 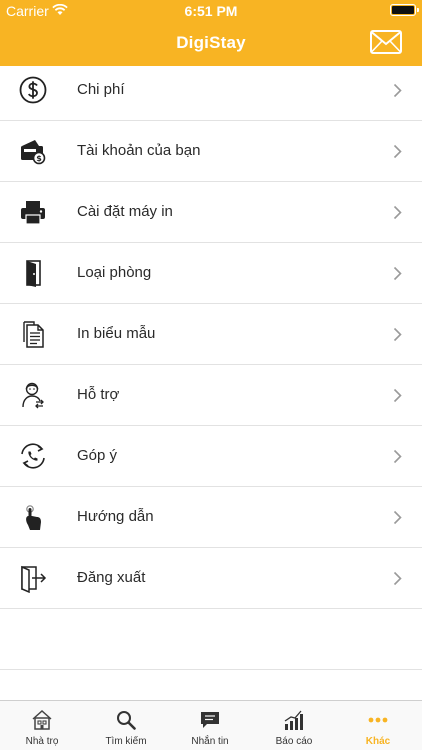 I want to click on menu-item-label: Chi phí, so click(x=101, y=89).